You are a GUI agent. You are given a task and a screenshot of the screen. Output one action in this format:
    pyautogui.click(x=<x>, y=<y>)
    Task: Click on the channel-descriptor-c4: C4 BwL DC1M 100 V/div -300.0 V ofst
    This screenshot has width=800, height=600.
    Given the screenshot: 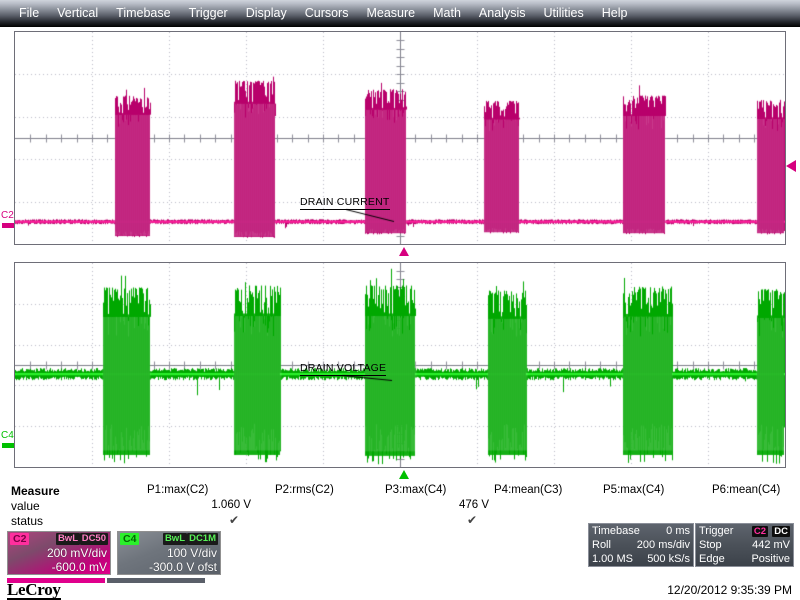 What is the action you would take?
    pyautogui.click(x=169, y=553)
    